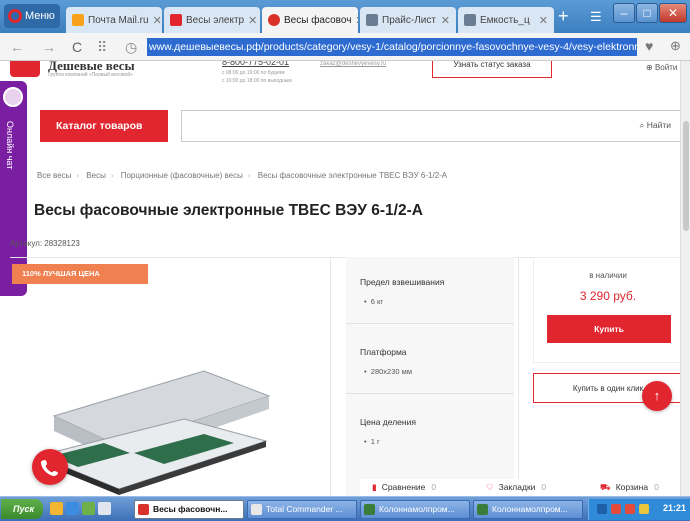 The image size is (690, 521). Describe the element at coordinates (506, 20) in the screenshot. I see `tab-container: Емкость_ц ✕` at that location.